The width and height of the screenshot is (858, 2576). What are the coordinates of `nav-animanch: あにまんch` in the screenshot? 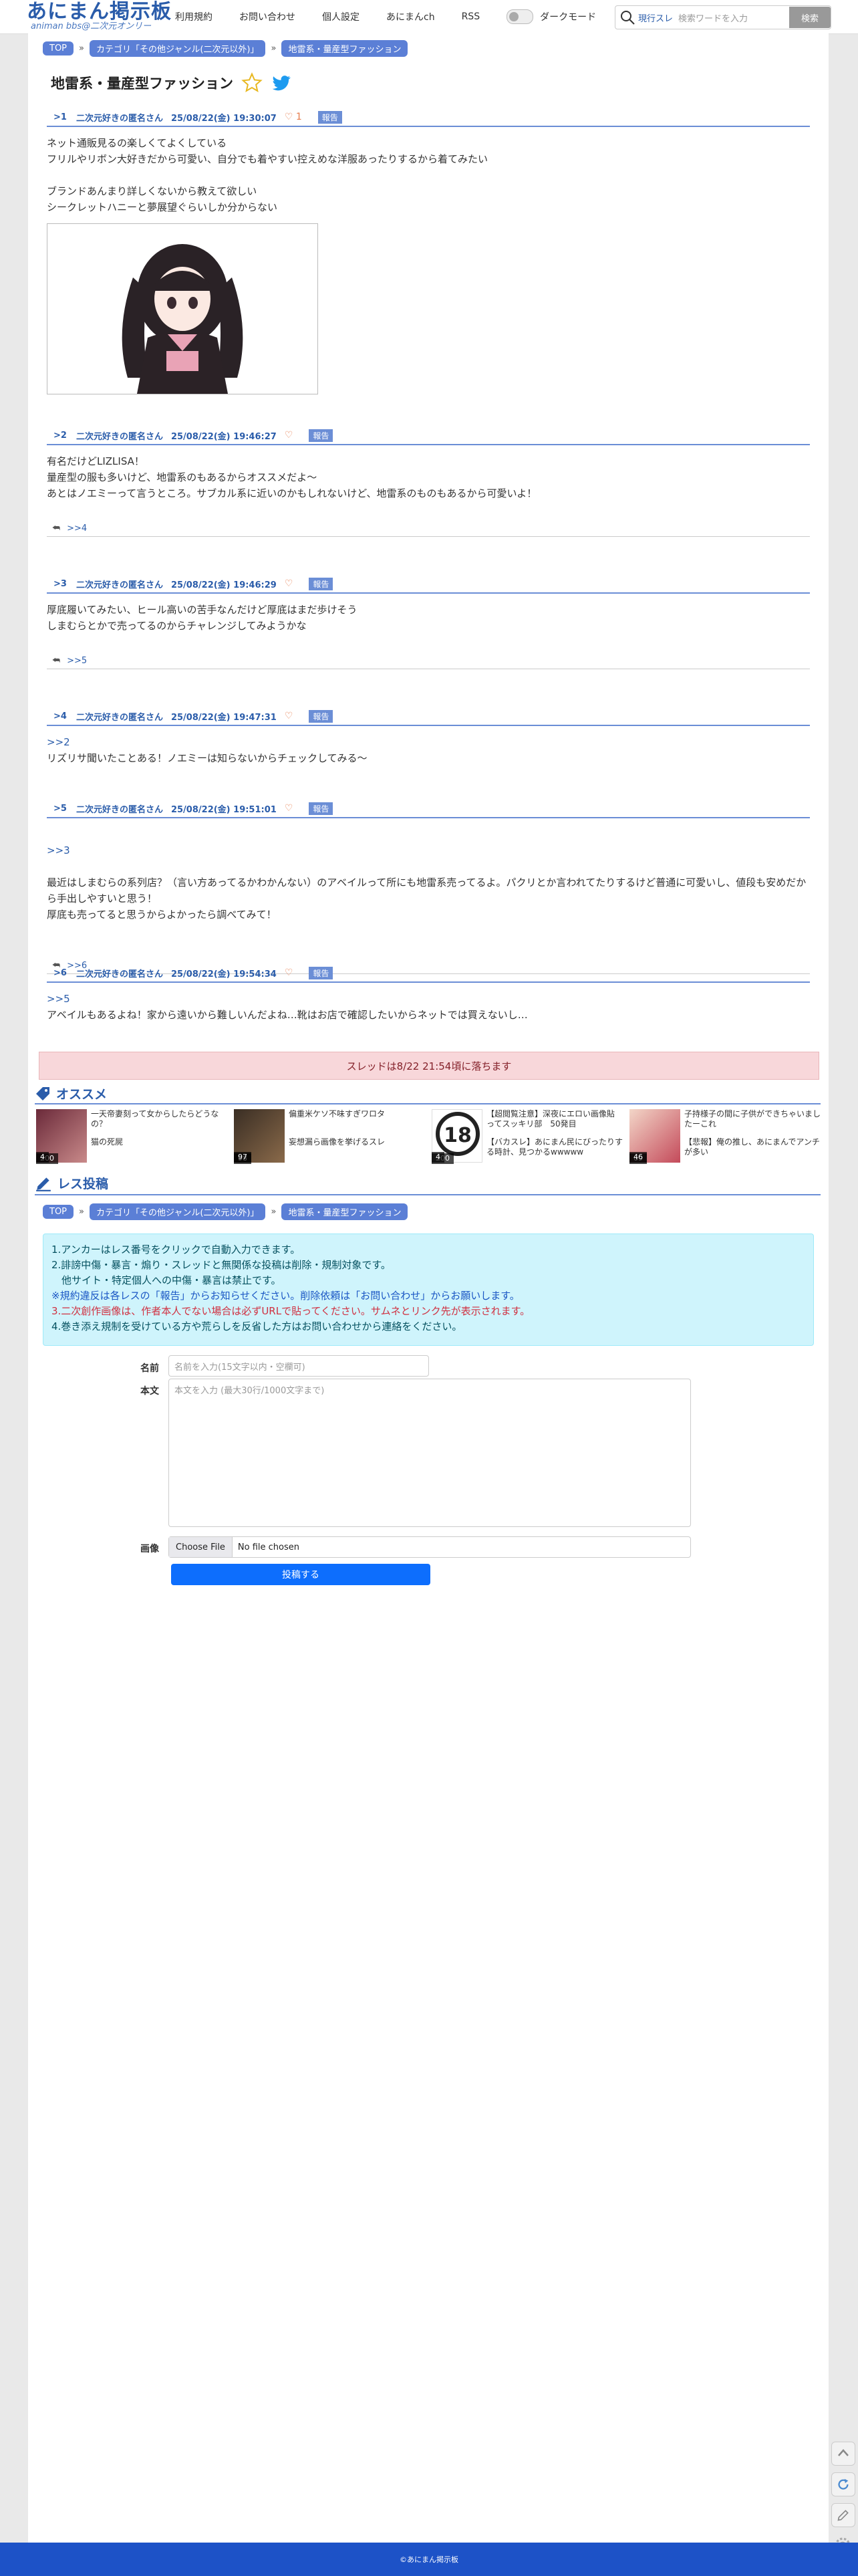 It's located at (410, 16).